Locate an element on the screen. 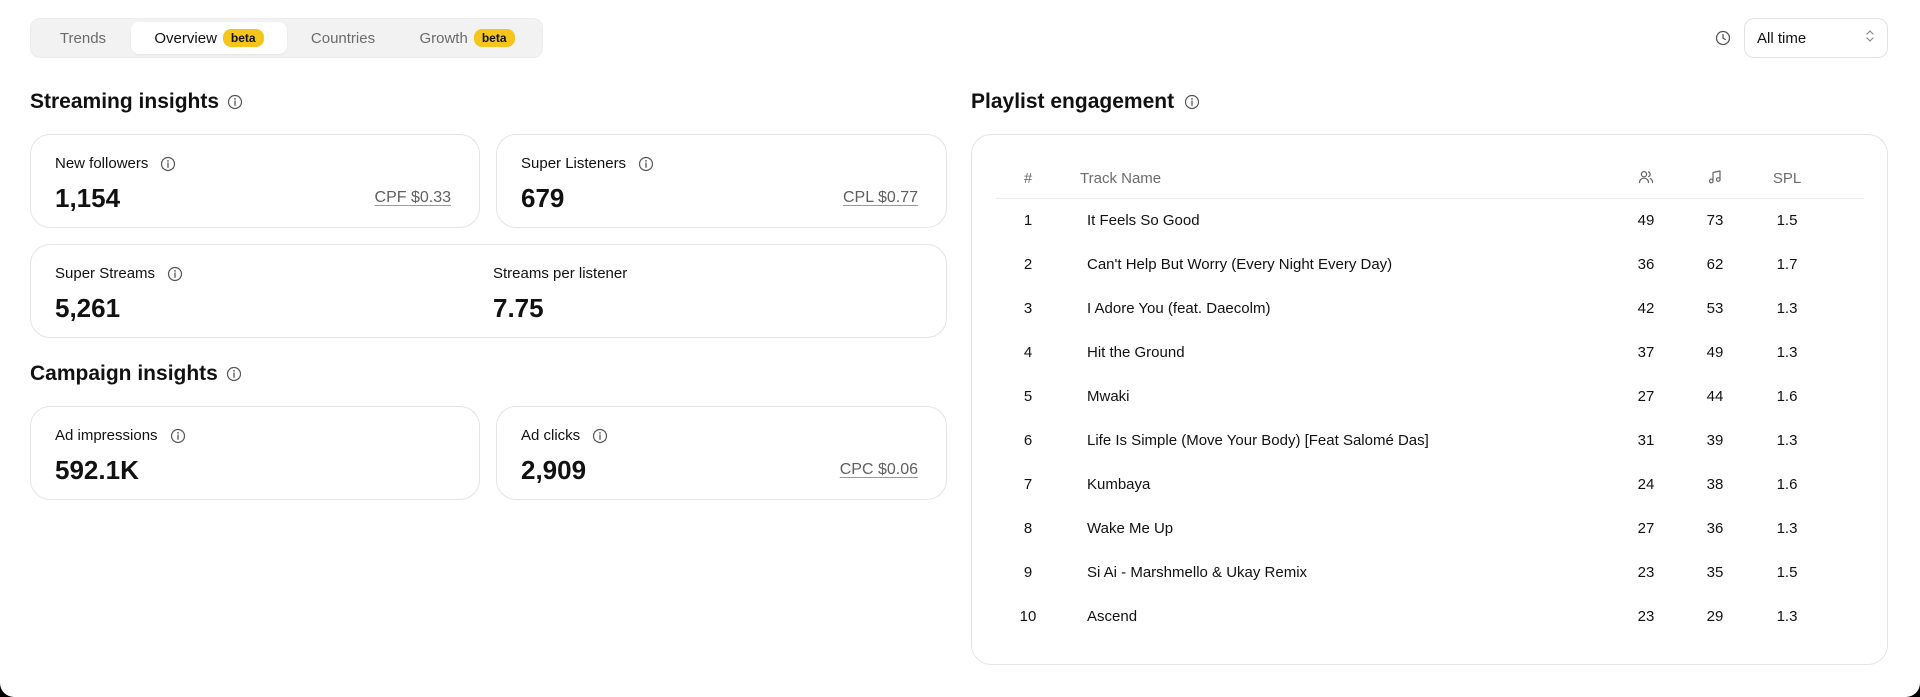  track-listeners: 36 is located at coordinates (1646, 264).